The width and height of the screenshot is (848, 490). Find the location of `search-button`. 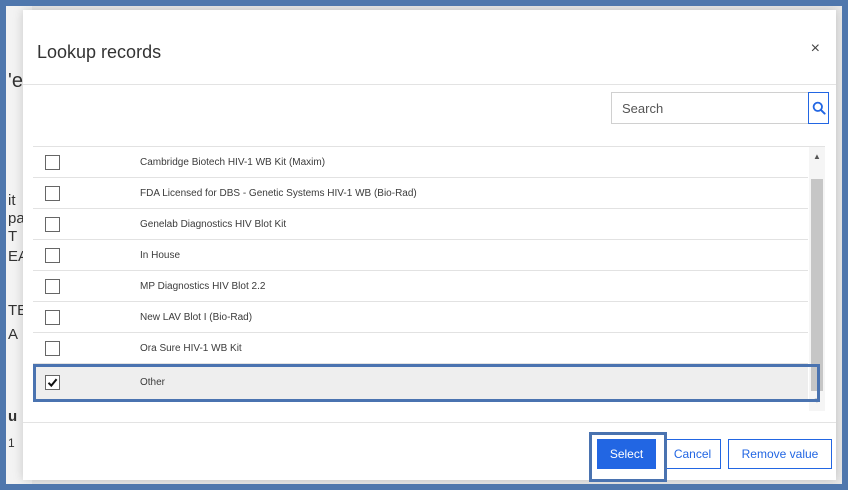

search-button is located at coordinates (818, 108).